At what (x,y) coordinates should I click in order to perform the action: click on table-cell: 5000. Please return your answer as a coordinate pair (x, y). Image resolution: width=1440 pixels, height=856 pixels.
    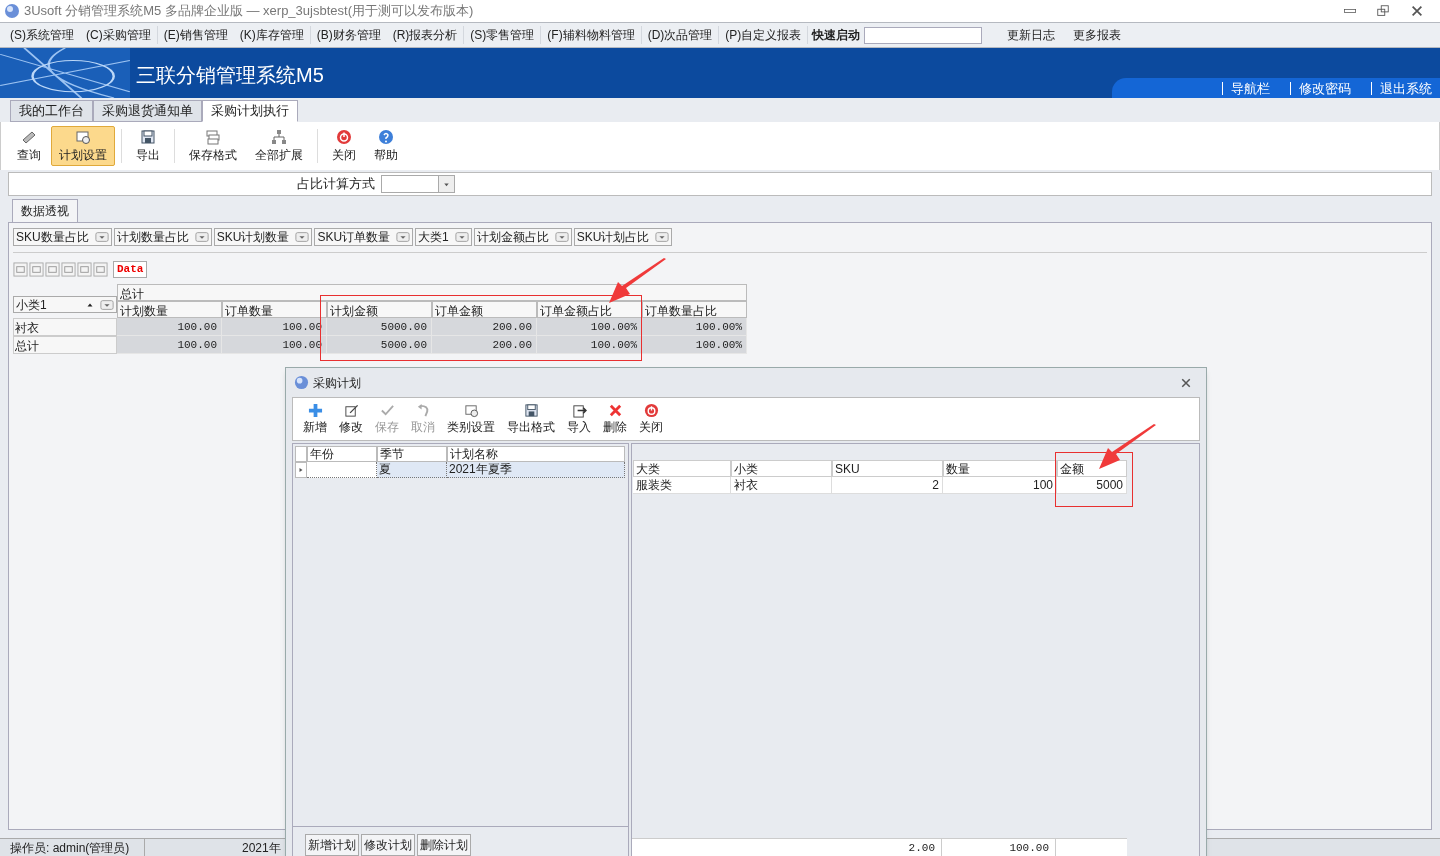
    Looking at the image, I should click on (1092, 485).